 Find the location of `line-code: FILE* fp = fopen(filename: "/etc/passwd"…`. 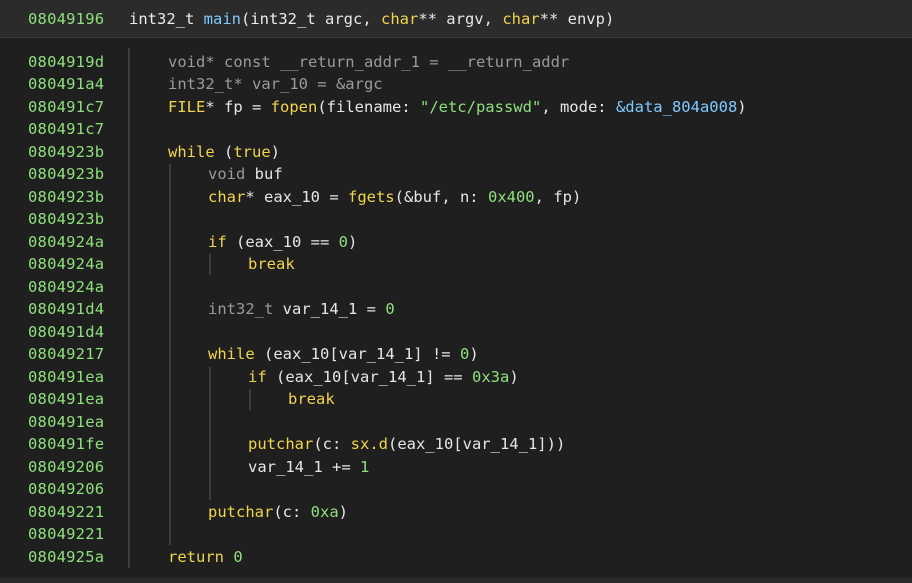

line-code: FILE* fp = fopen(filename: "/etc/passwd"… is located at coordinates (457, 107).